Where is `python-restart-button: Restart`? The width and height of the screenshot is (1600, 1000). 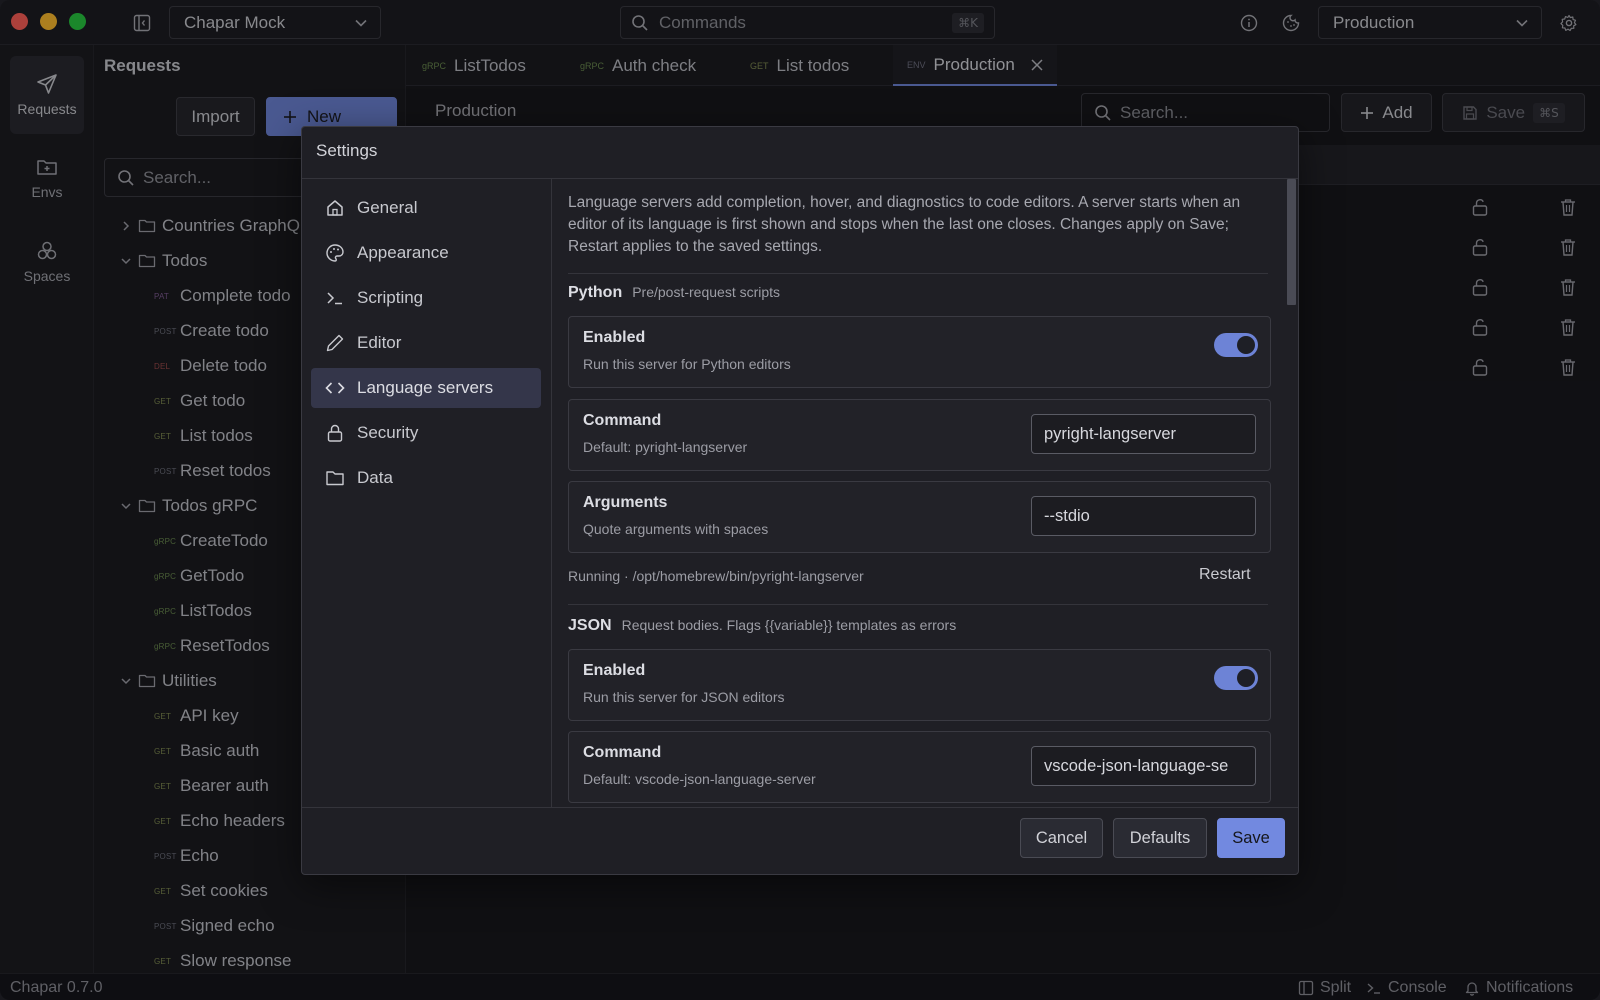 python-restart-button: Restart is located at coordinates (1225, 575).